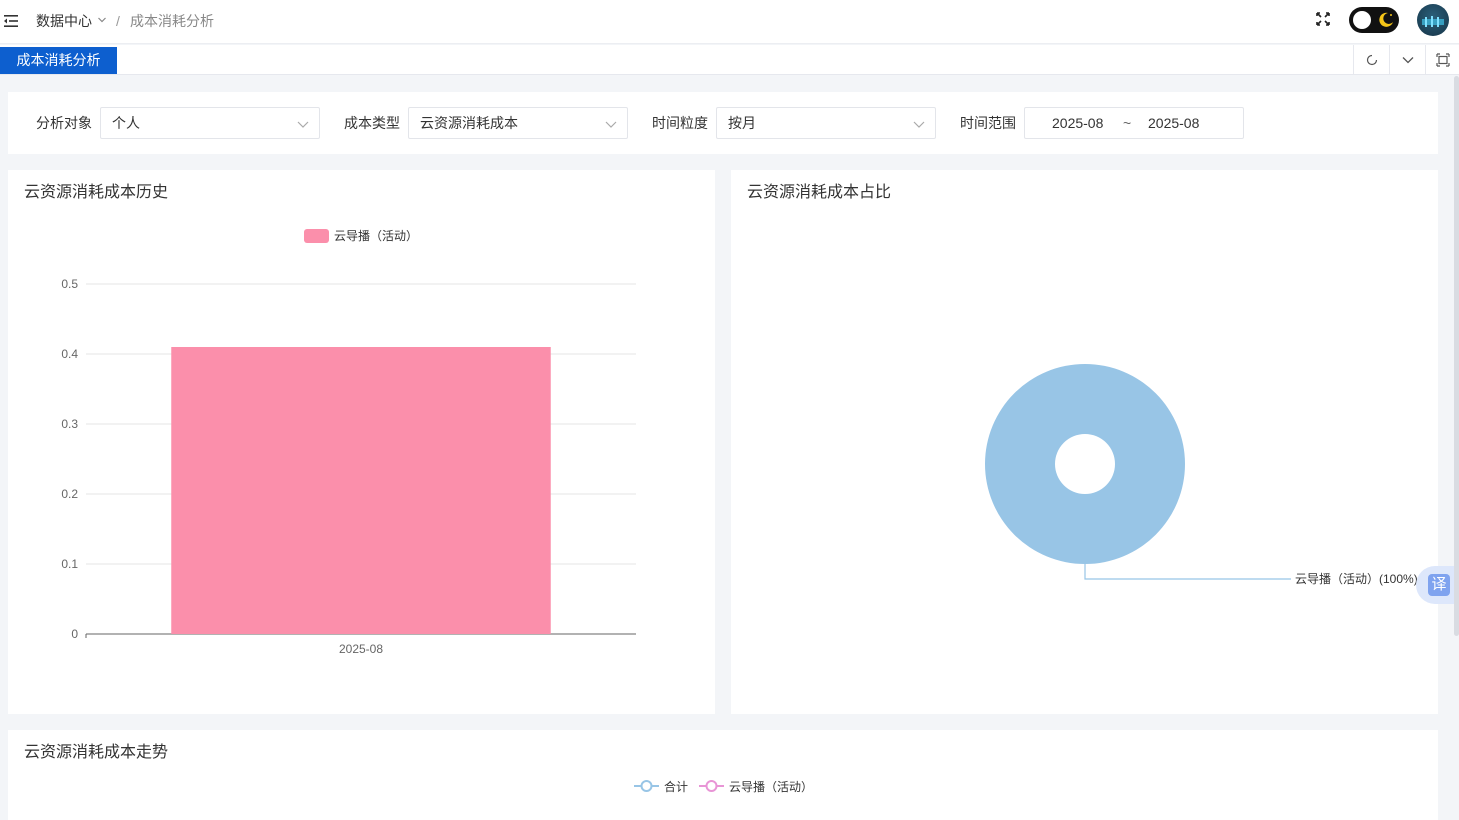  What do you see at coordinates (723, 775) in the screenshot?
I see `cost-trend-card: 云资源消耗成本走势 合计 云导播（活动）` at bounding box center [723, 775].